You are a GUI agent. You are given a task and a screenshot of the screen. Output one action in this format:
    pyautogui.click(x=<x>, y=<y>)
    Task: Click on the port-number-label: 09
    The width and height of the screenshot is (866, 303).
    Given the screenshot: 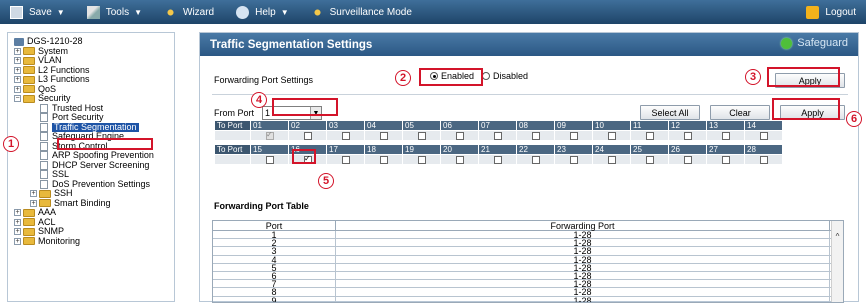 What is the action you would take?
    pyautogui.click(x=574, y=126)
    